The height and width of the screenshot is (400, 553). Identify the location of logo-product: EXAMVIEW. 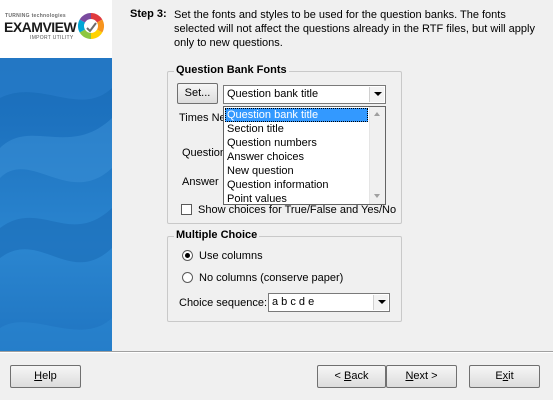
(40, 27).